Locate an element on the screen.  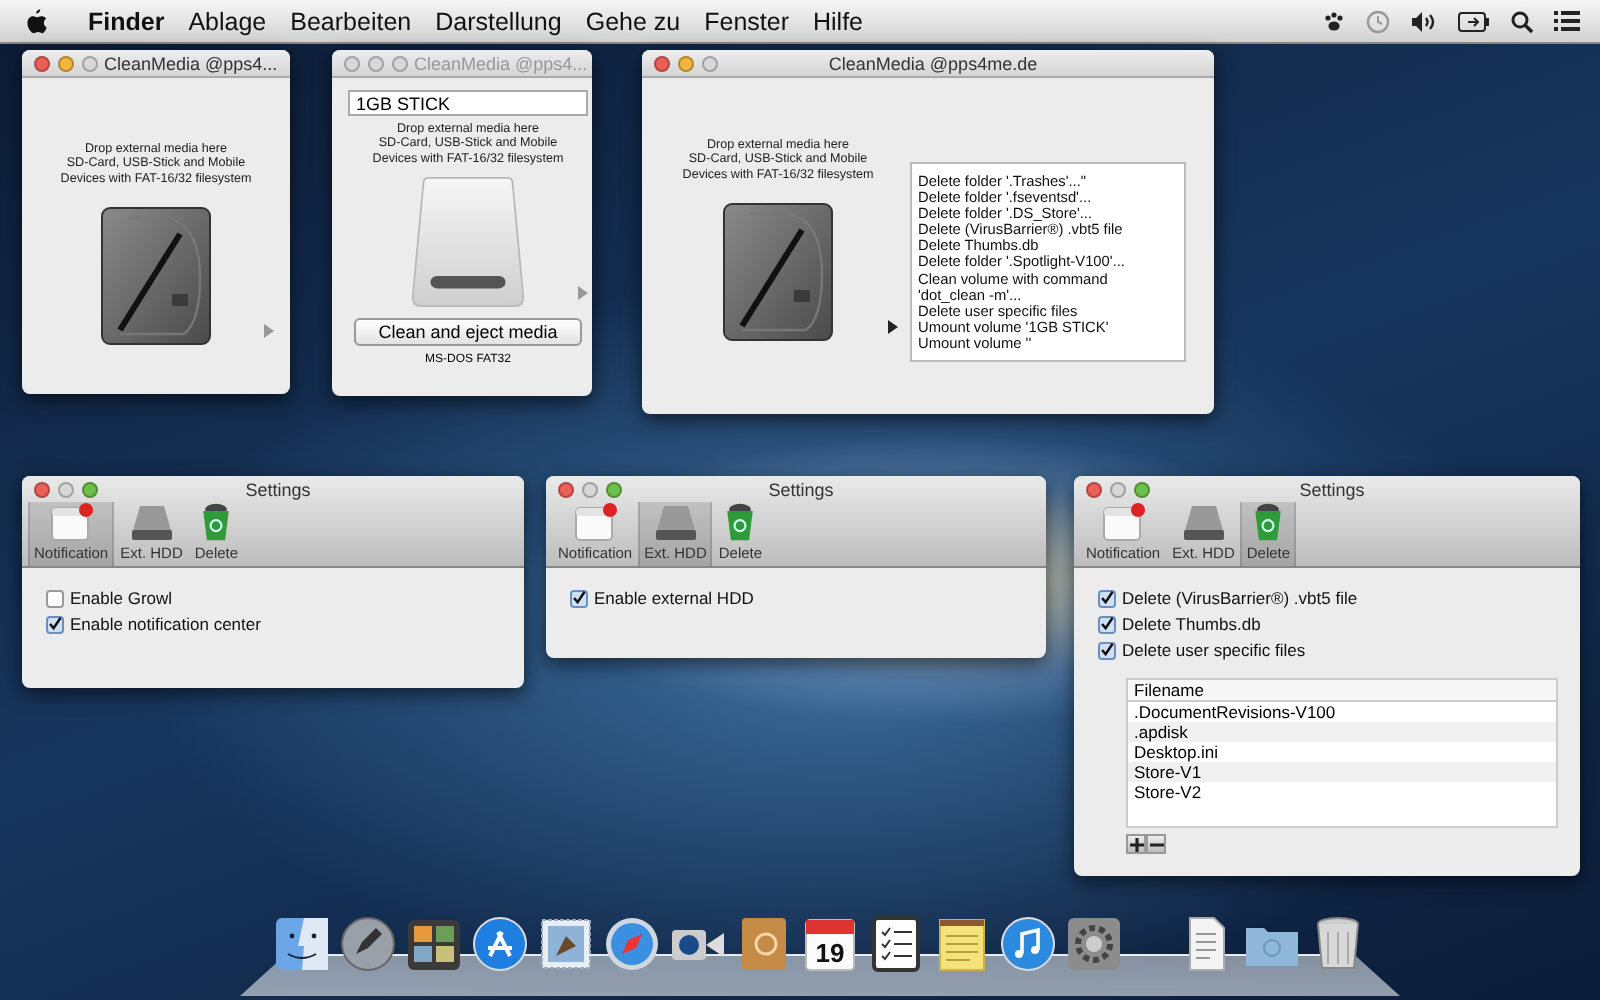
menu-item: Fenster is located at coordinates (746, 21).